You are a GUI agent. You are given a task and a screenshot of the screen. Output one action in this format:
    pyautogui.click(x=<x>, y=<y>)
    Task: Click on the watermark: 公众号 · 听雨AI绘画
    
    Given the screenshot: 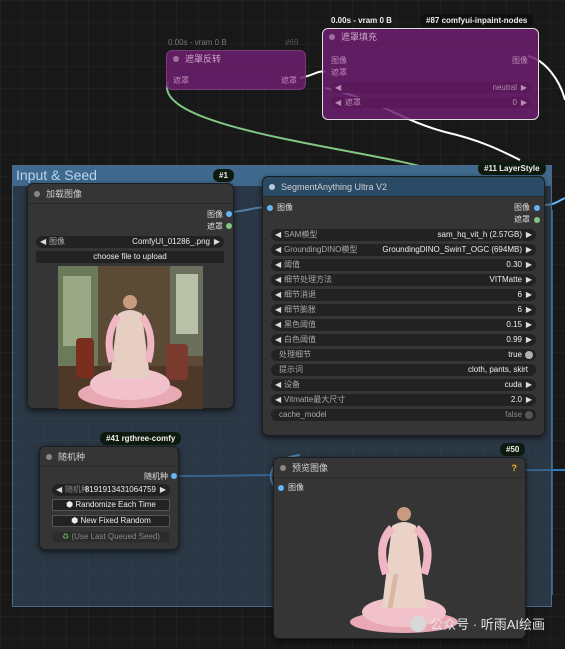 What is the action you would take?
    pyautogui.click(x=477, y=623)
    